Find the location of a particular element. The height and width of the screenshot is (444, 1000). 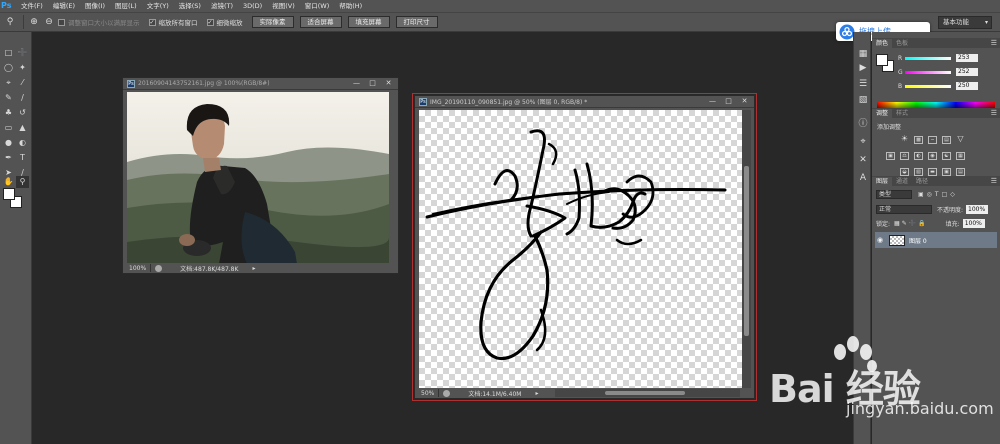

info-icon: ⓘ is located at coordinates (863, 124).